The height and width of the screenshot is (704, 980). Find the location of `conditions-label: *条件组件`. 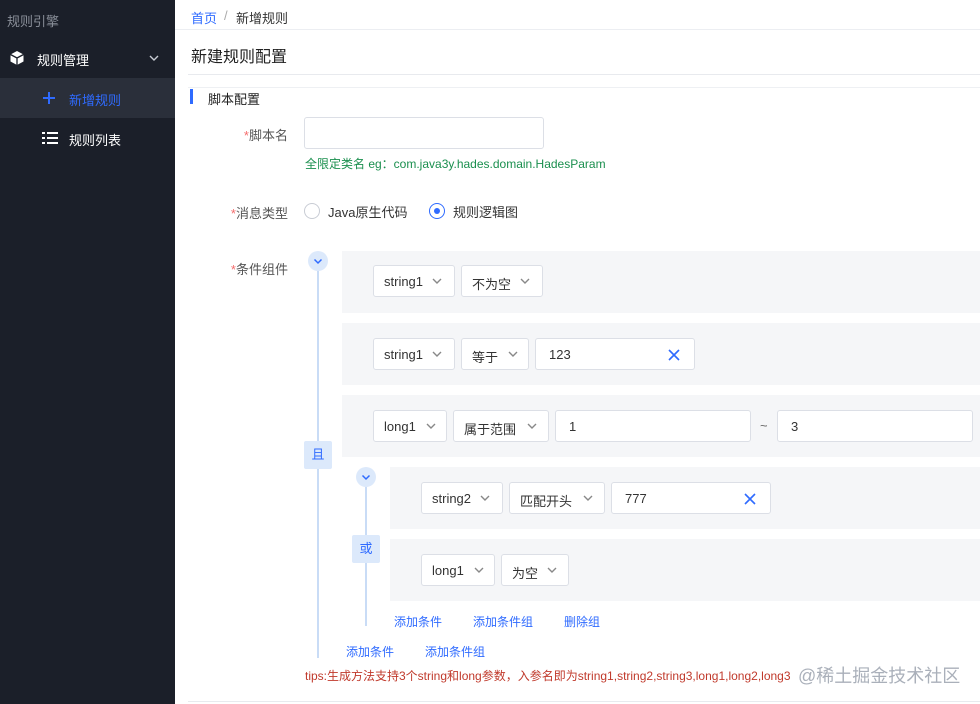

conditions-label: *条件组件 is located at coordinates (243, 268).